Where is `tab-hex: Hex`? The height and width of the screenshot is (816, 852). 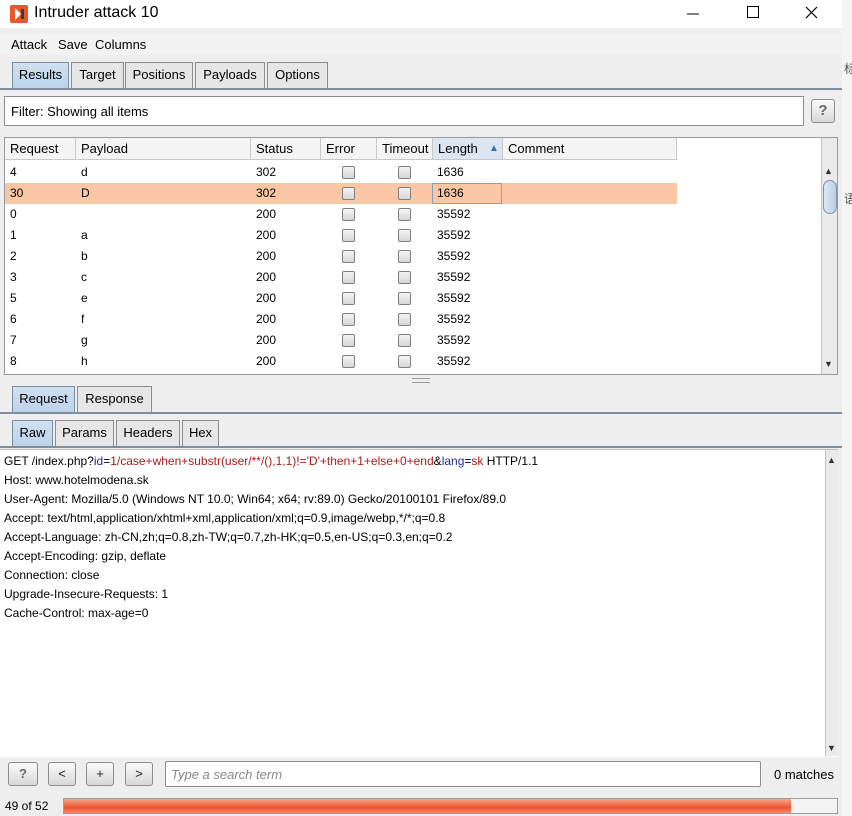 tab-hex: Hex is located at coordinates (200, 433).